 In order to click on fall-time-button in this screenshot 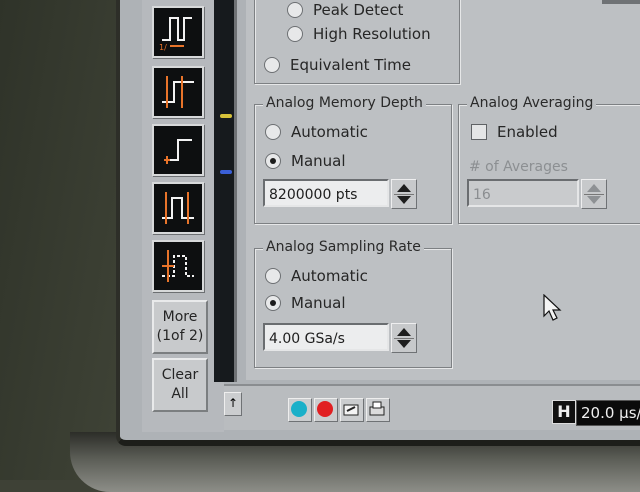, I will do `click(178, 208)`.